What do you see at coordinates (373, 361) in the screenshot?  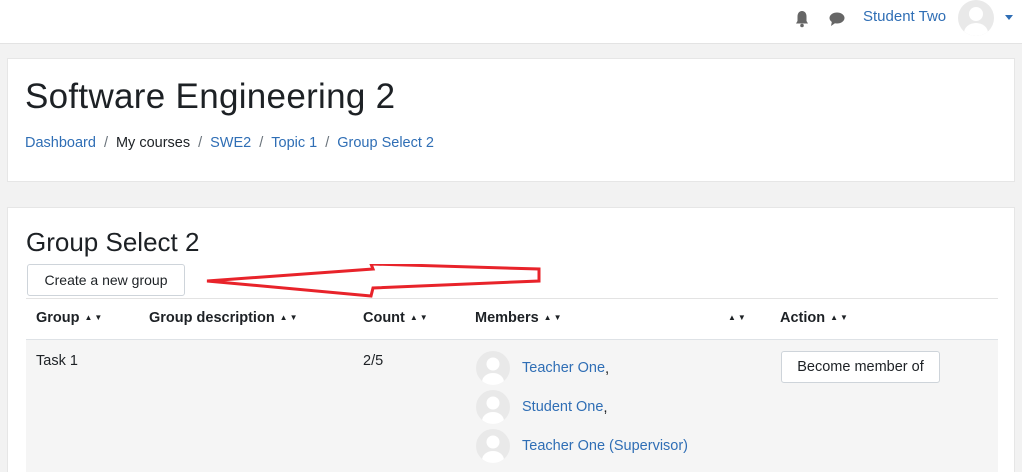 I see `group-count: 2/5` at bounding box center [373, 361].